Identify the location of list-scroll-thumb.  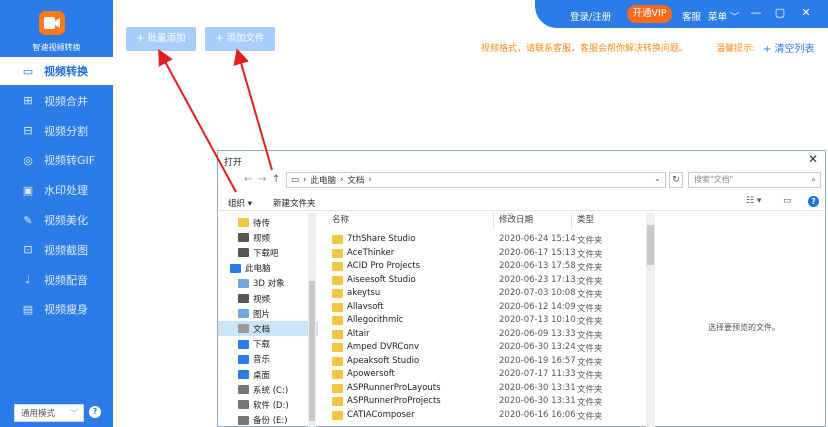
(650, 245).